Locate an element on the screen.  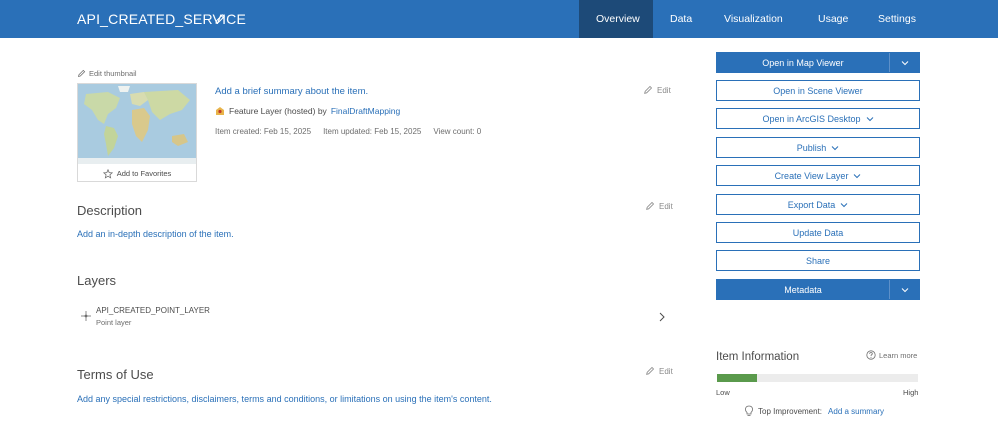
open-in-map-viewer-split-button: Open in Map Viewer is located at coordinates (818, 62).